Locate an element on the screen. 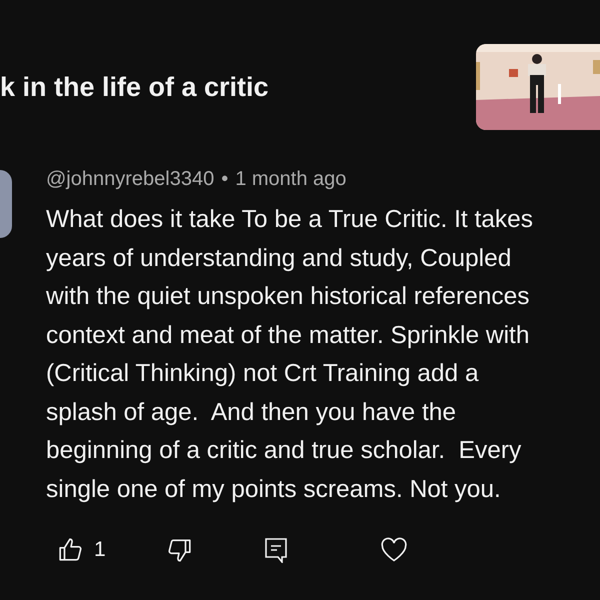 This screenshot has height=600, width=600. video-title: k in the life of a critic is located at coordinates (134, 87).